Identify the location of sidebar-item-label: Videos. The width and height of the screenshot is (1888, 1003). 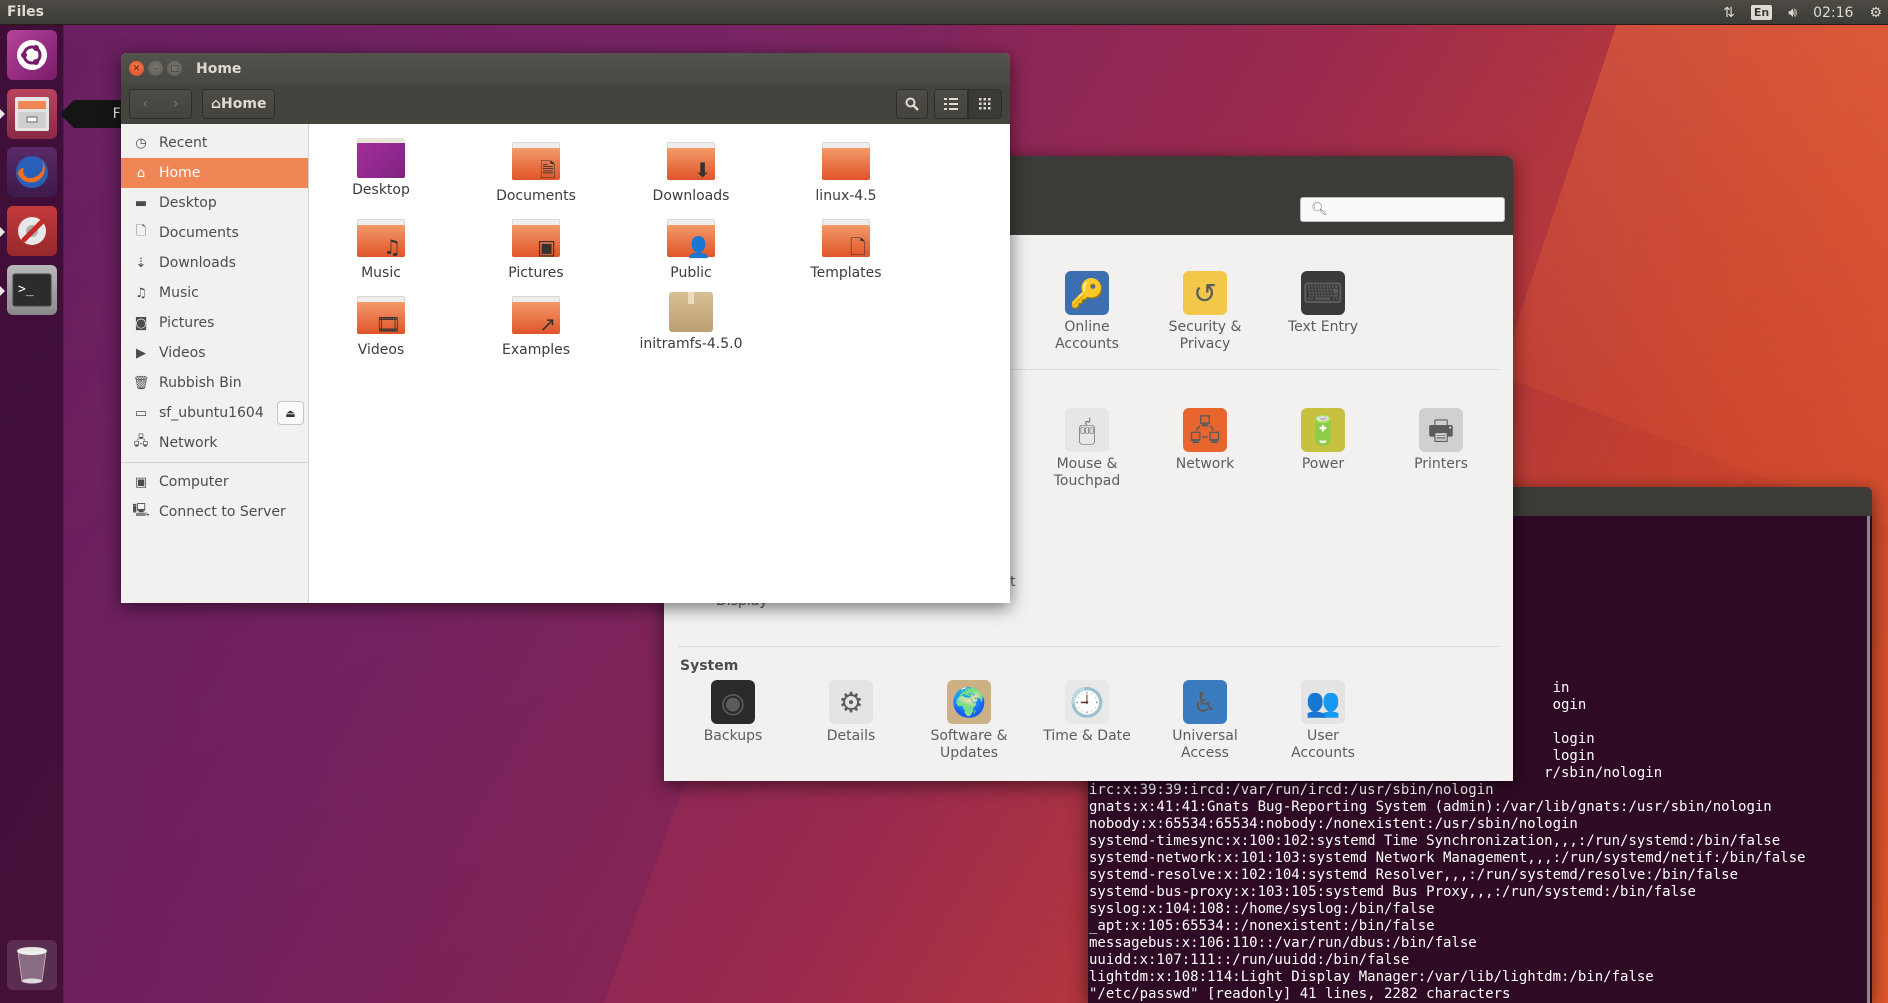
(182, 353).